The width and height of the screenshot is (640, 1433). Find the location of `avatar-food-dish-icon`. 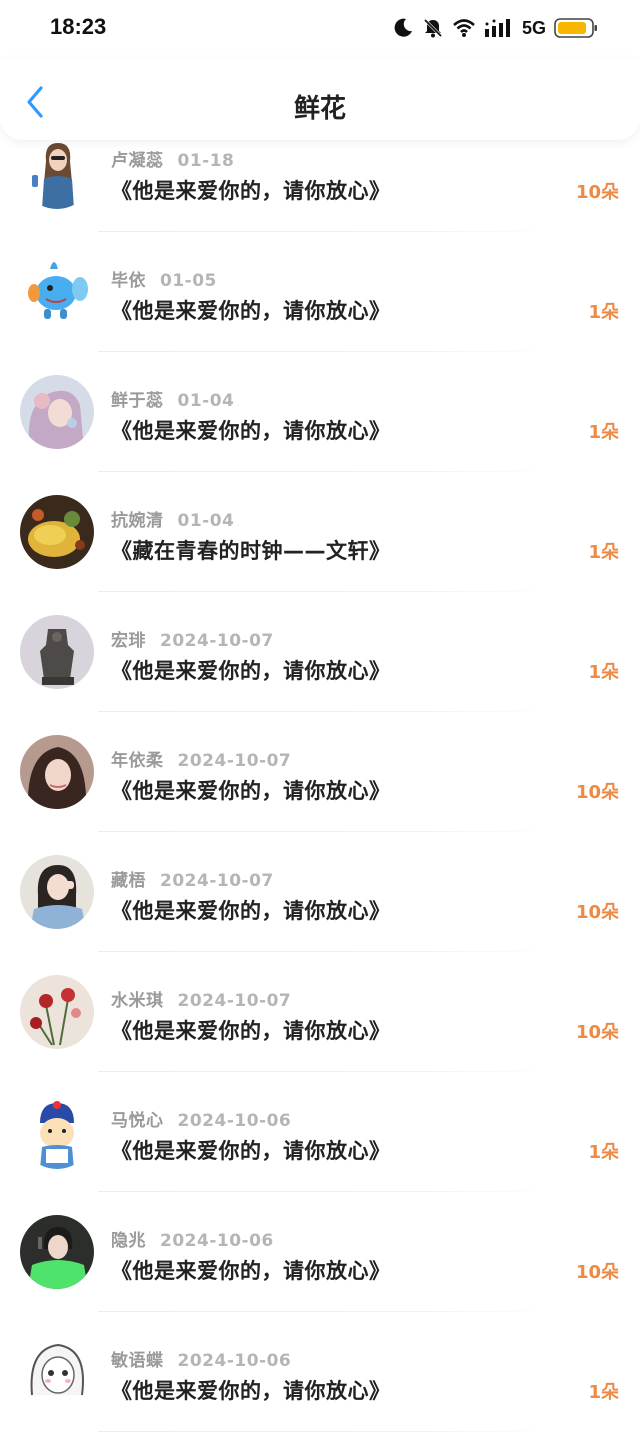

avatar-food-dish-icon is located at coordinates (57, 532).